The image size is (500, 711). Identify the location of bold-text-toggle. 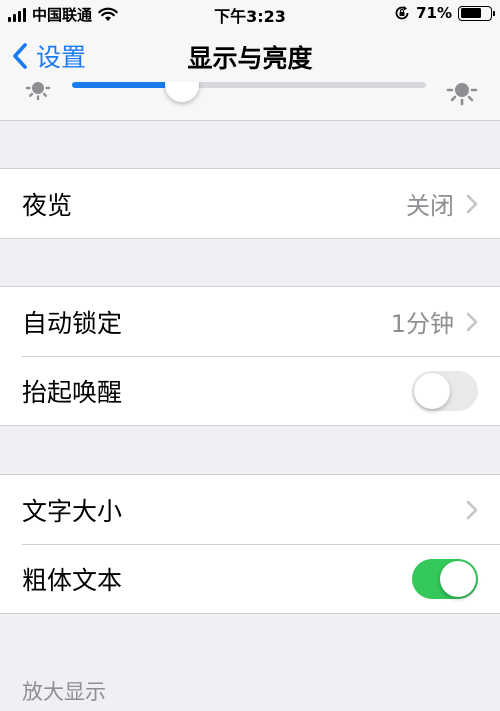
(445, 578).